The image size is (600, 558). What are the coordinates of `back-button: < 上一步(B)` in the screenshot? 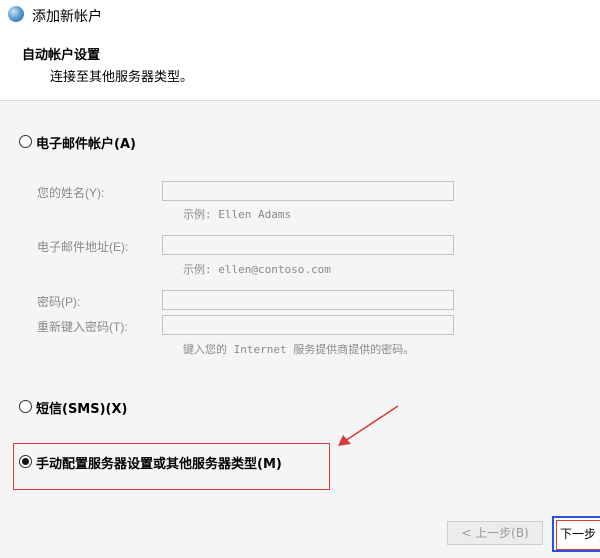 It's located at (495, 533).